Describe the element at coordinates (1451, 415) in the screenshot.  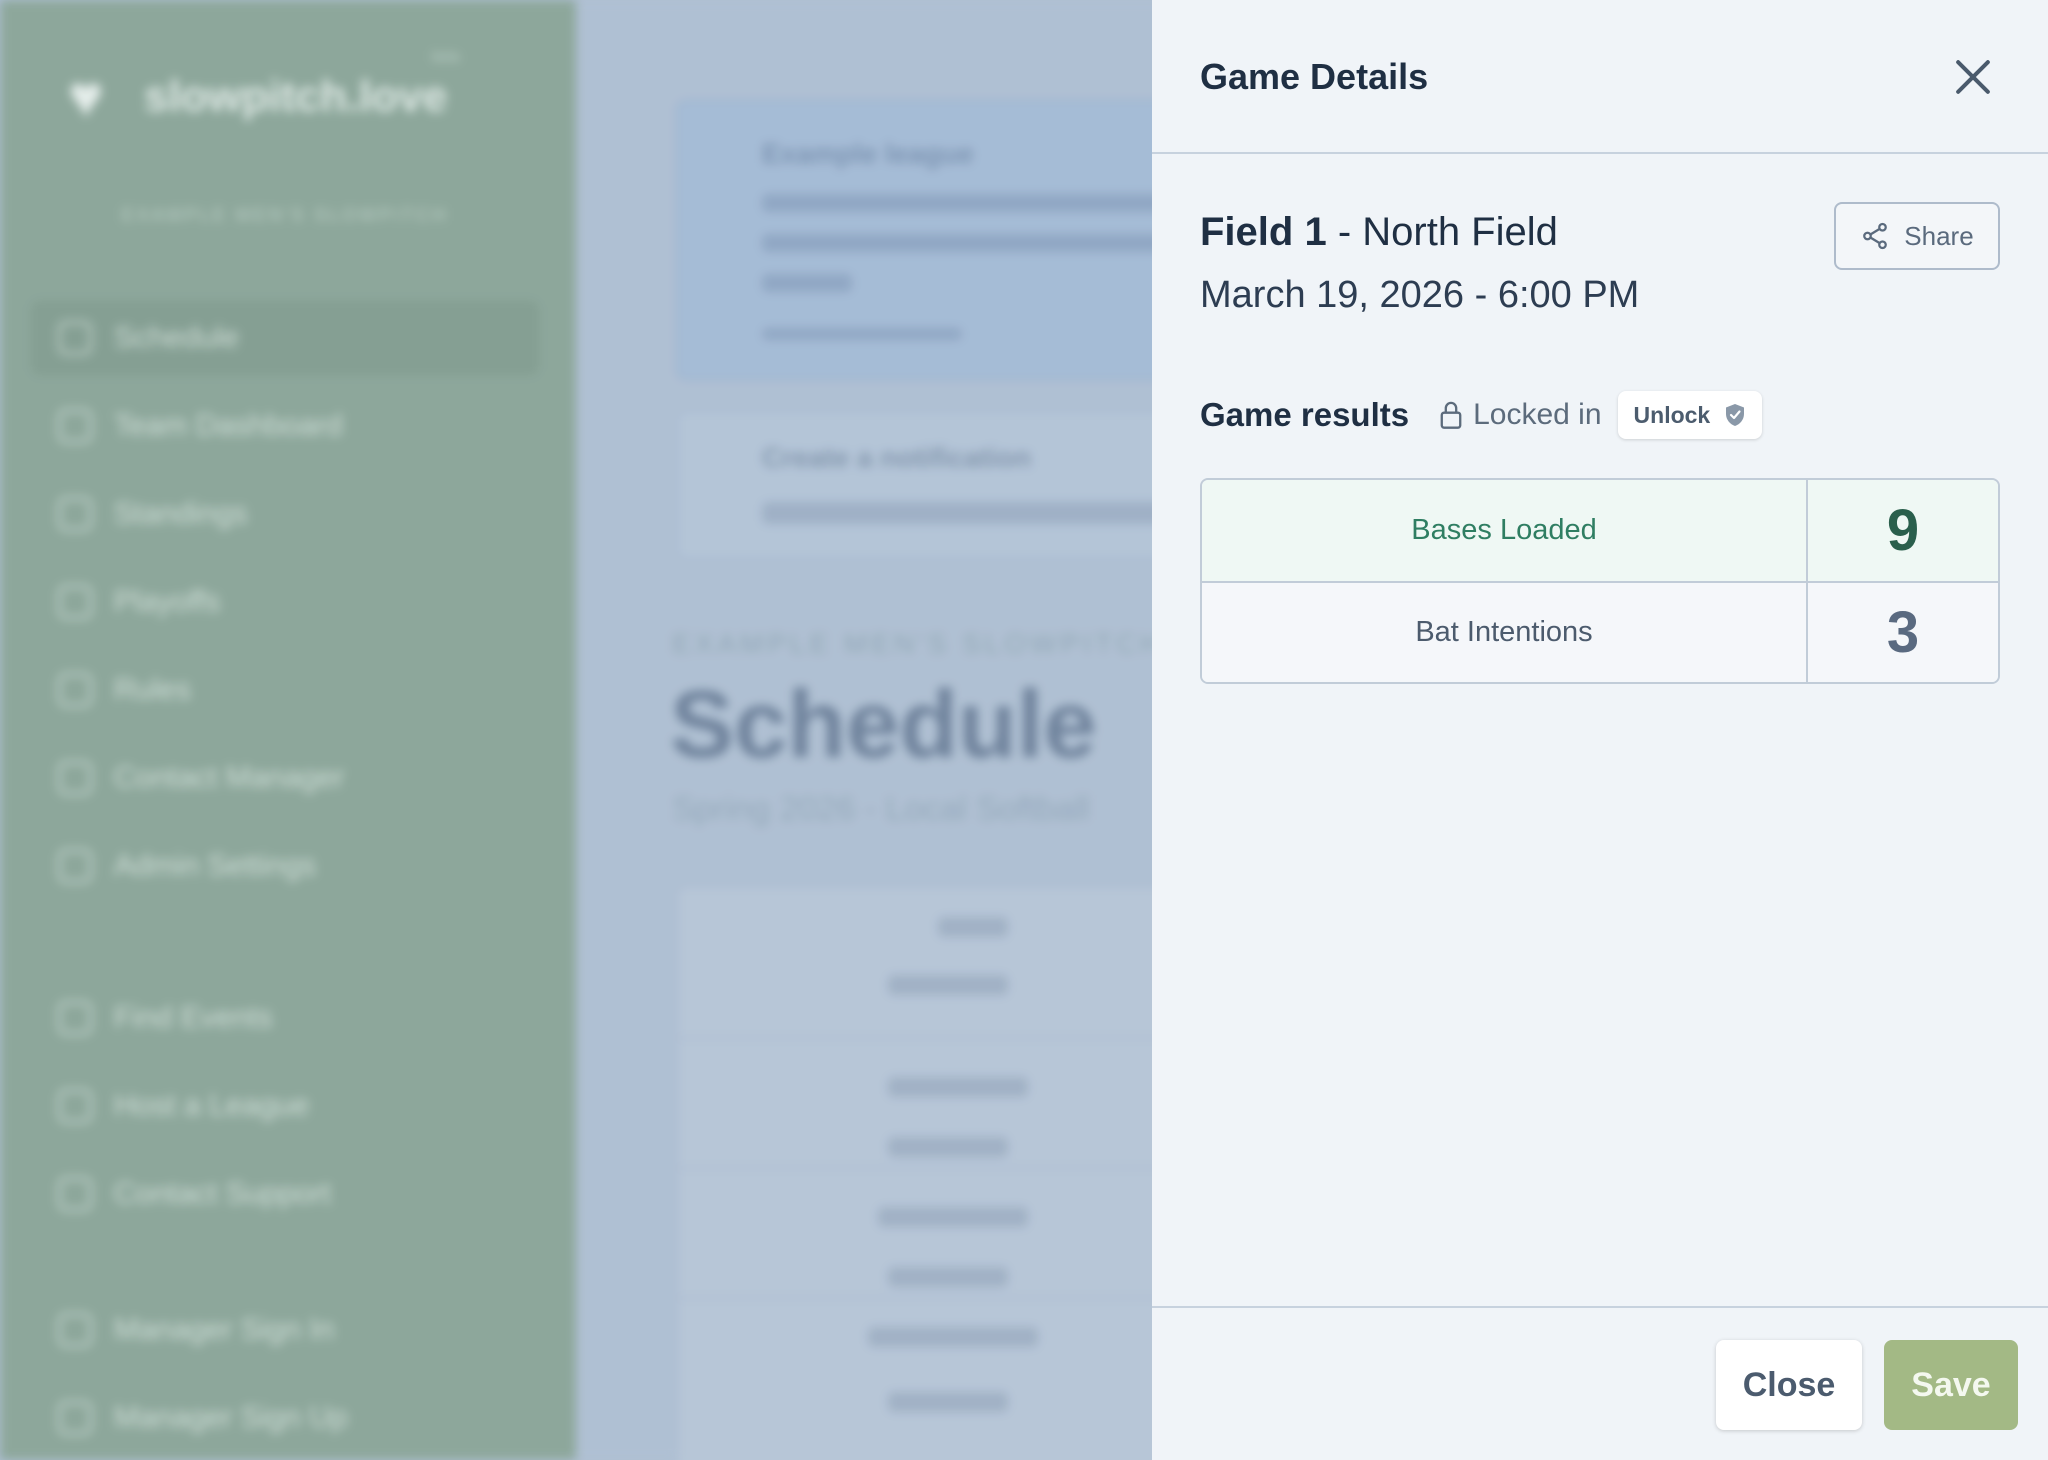
I see `lock-icon` at that location.